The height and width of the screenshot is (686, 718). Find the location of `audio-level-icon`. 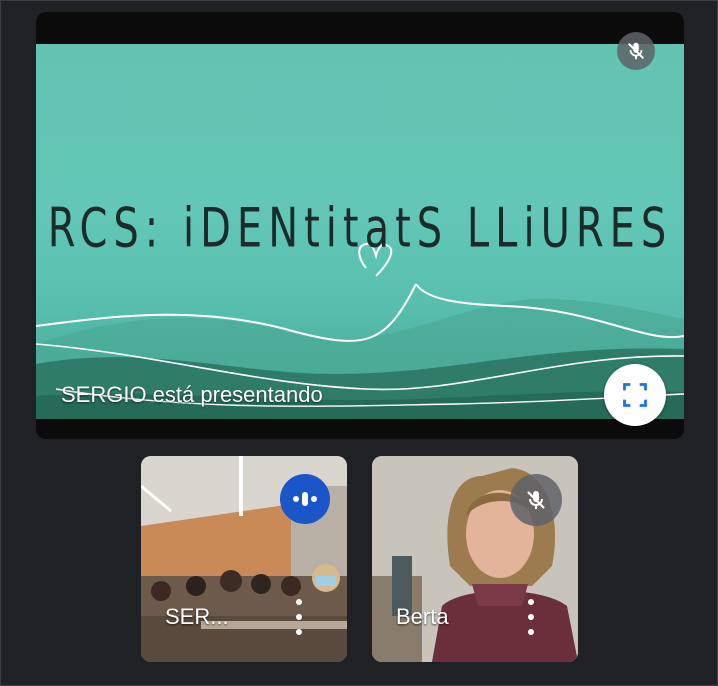

audio-level-icon is located at coordinates (305, 499).